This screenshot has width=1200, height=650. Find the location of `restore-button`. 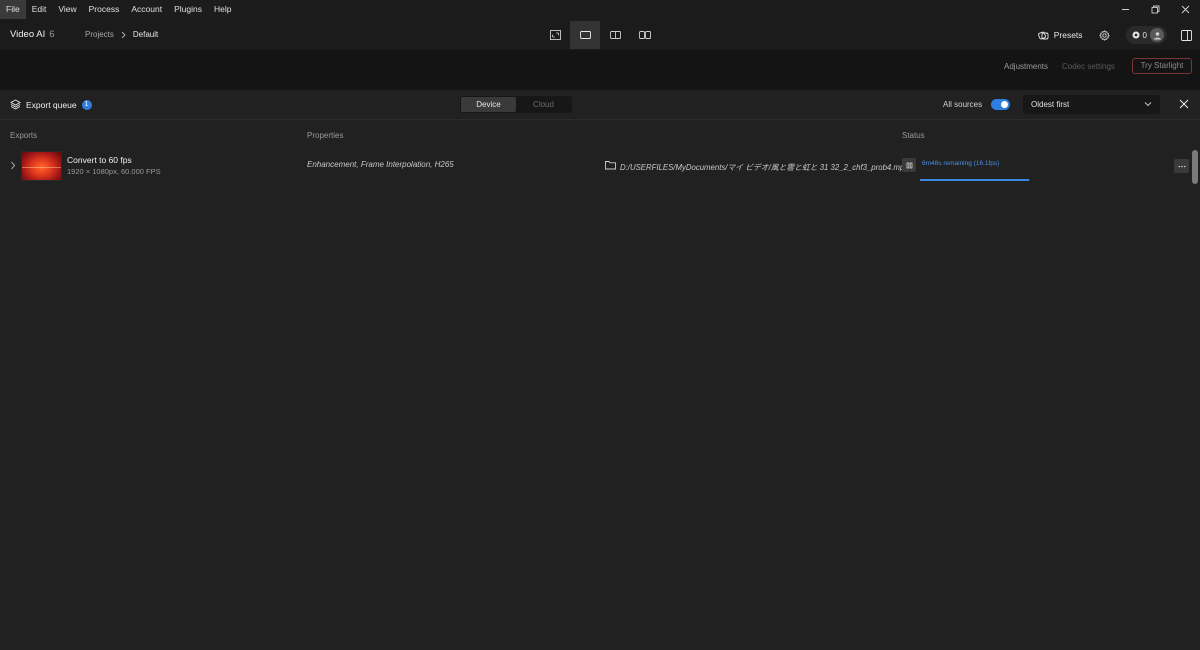

restore-button is located at coordinates (1155, 9).